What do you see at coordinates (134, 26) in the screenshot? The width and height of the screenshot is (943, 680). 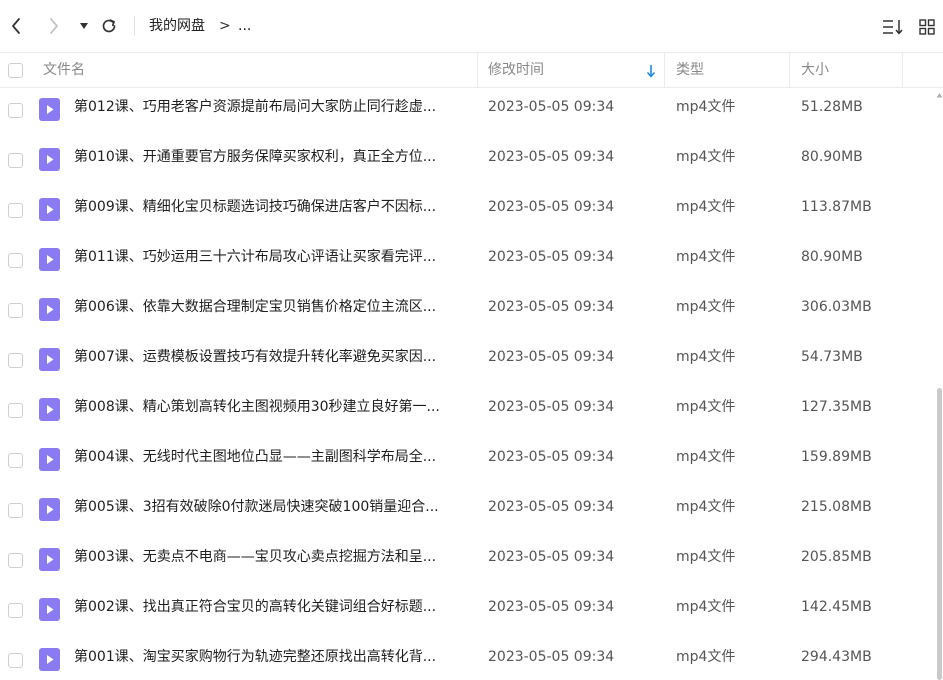 I see `toolbar-divider` at bounding box center [134, 26].